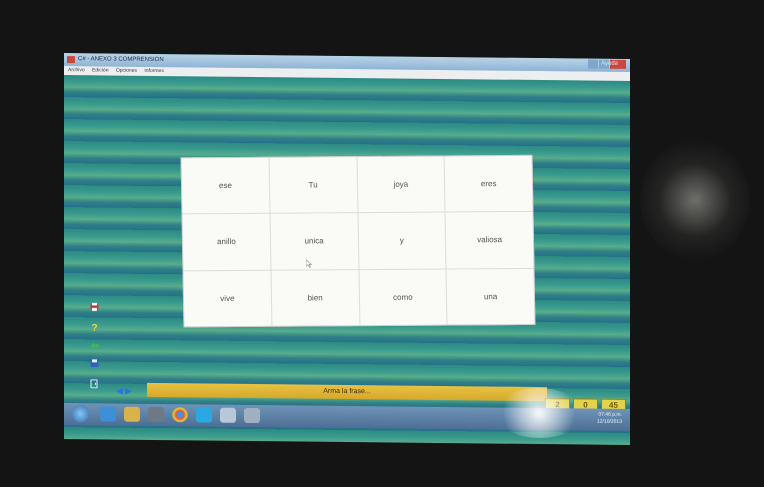  Describe the element at coordinates (132, 414) in the screenshot. I see `folder-icon` at that location.